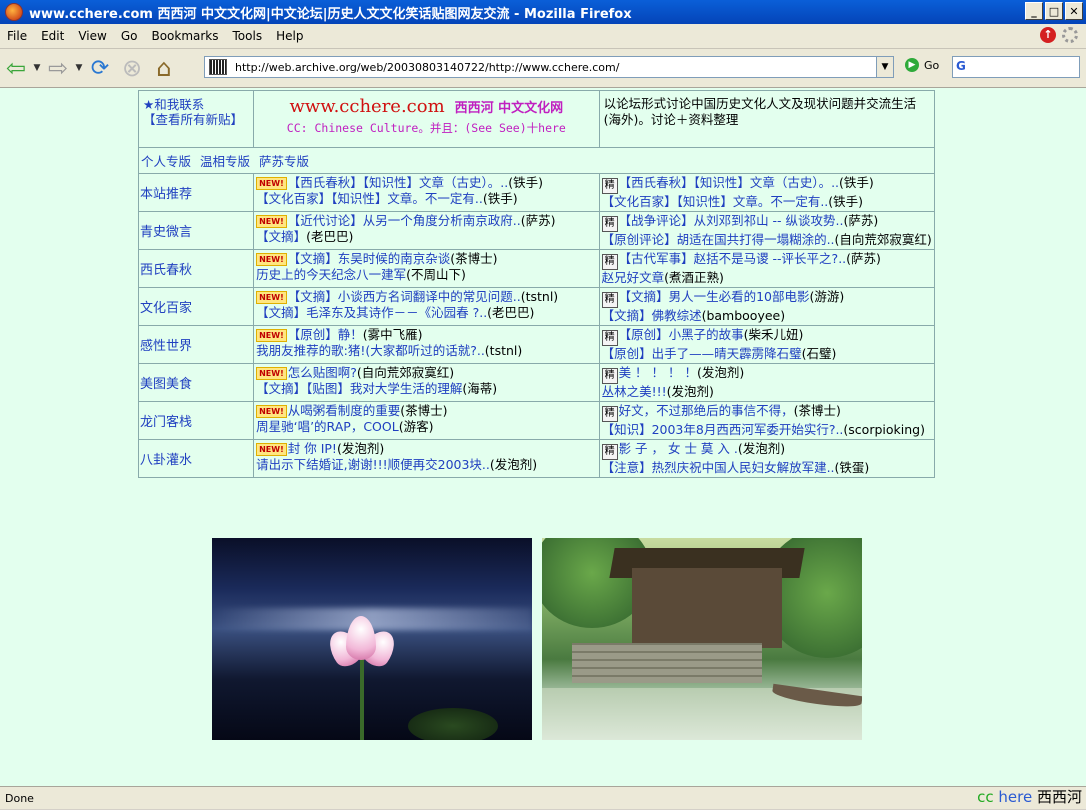 This screenshot has height=810, width=1086. What do you see at coordinates (718, 467) in the screenshot?
I see `post-title-link: 【注意】热烈庆祝中国人民妇女解放军建..` at bounding box center [718, 467].